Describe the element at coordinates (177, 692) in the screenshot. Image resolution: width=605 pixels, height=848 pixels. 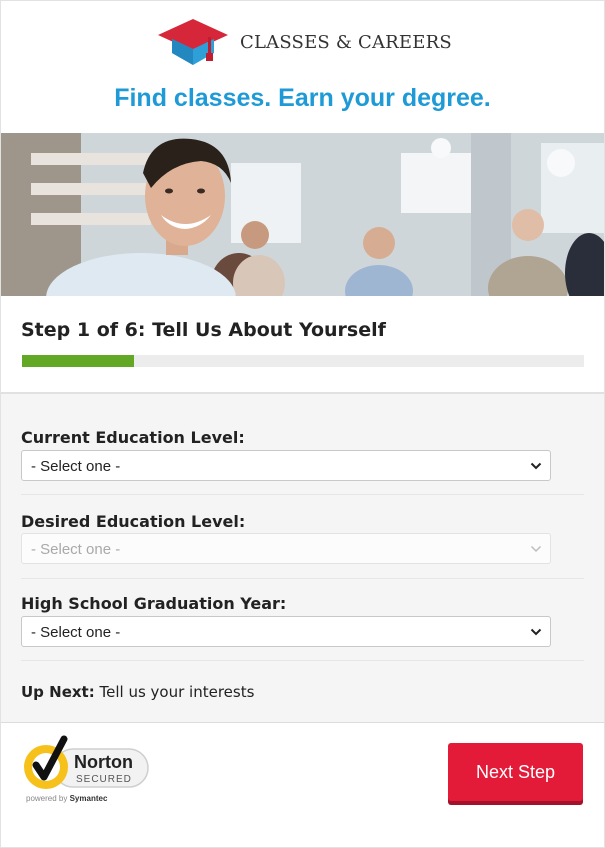
I see `up-next-value: Tell us your interests` at that location.